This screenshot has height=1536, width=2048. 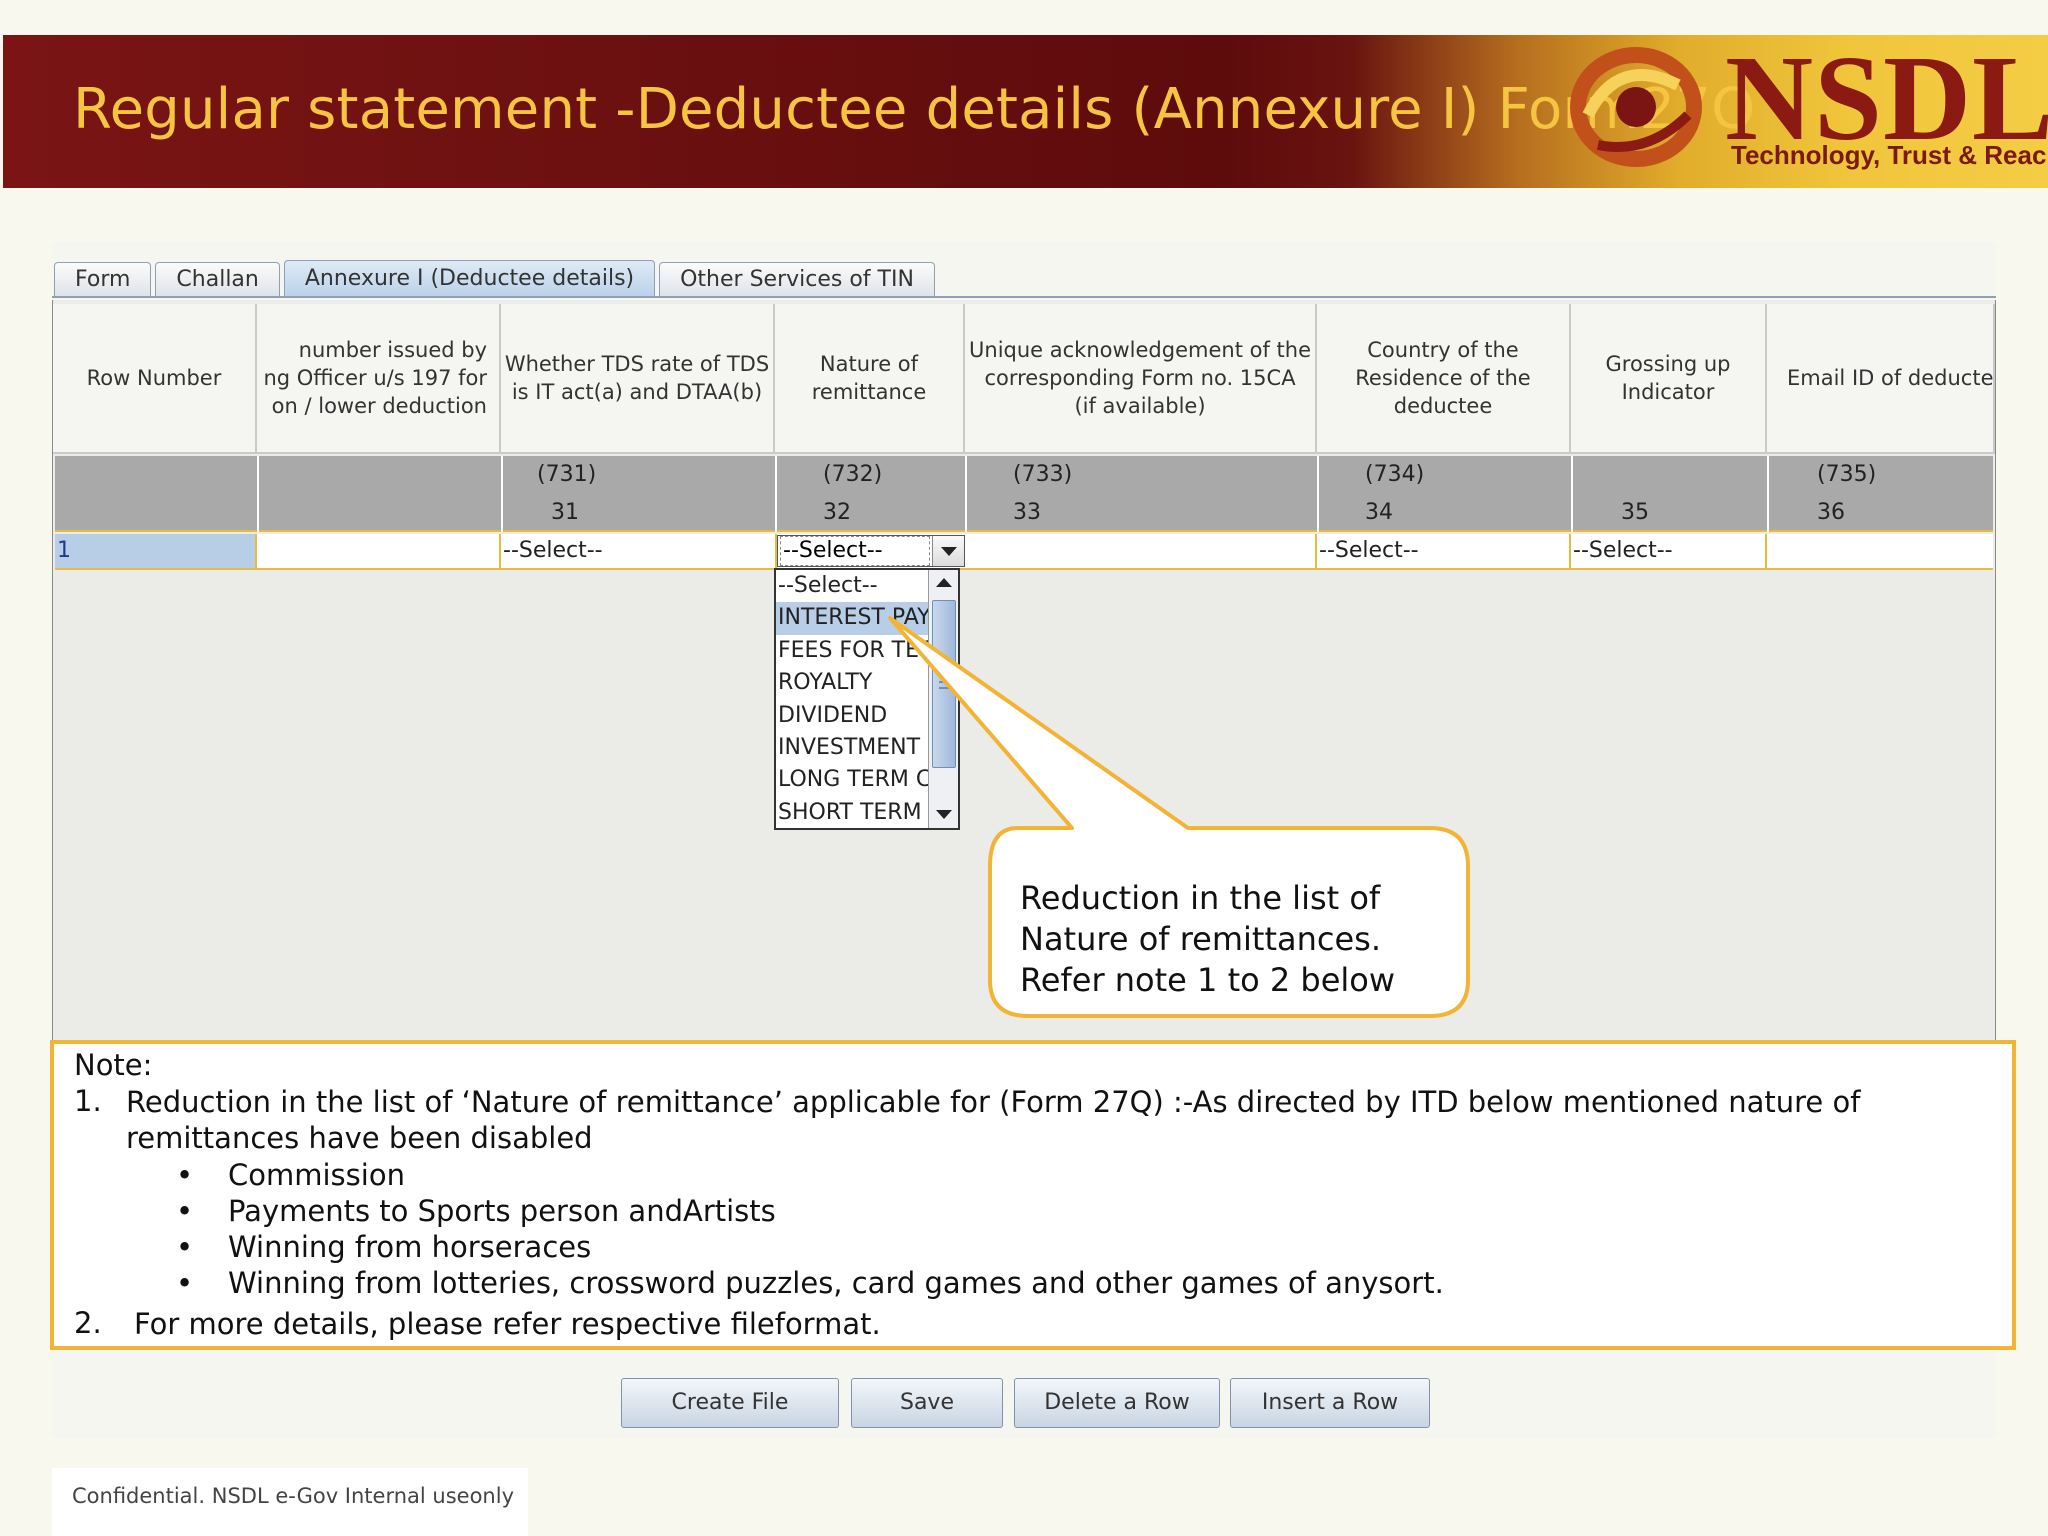 I want to click on email-cell, so click(x=1880, y=551).